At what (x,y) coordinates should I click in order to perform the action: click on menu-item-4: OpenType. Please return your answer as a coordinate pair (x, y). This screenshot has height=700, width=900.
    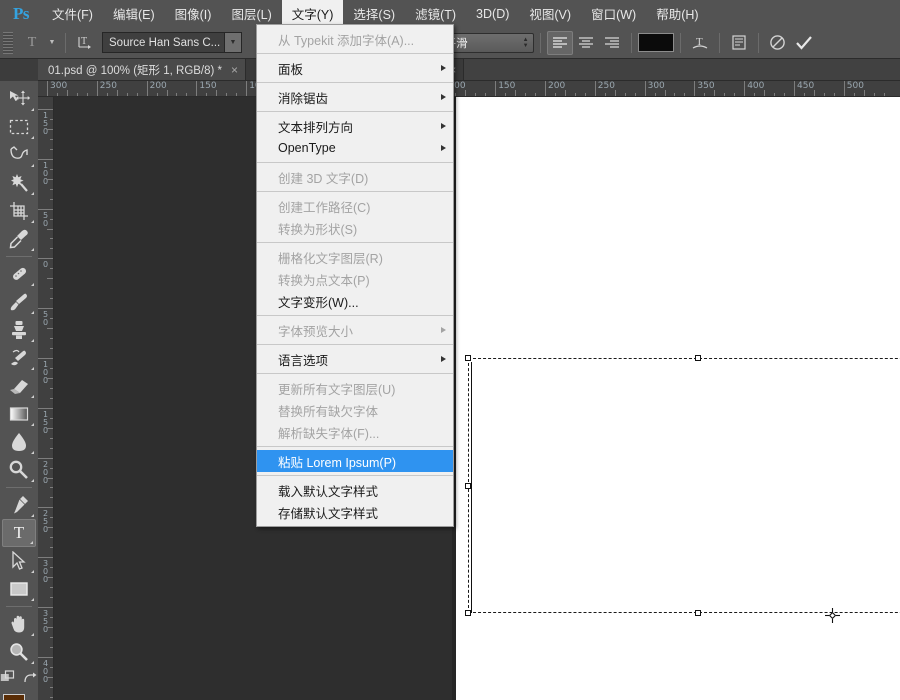
    Looking at the image, I should click on (355, 148).